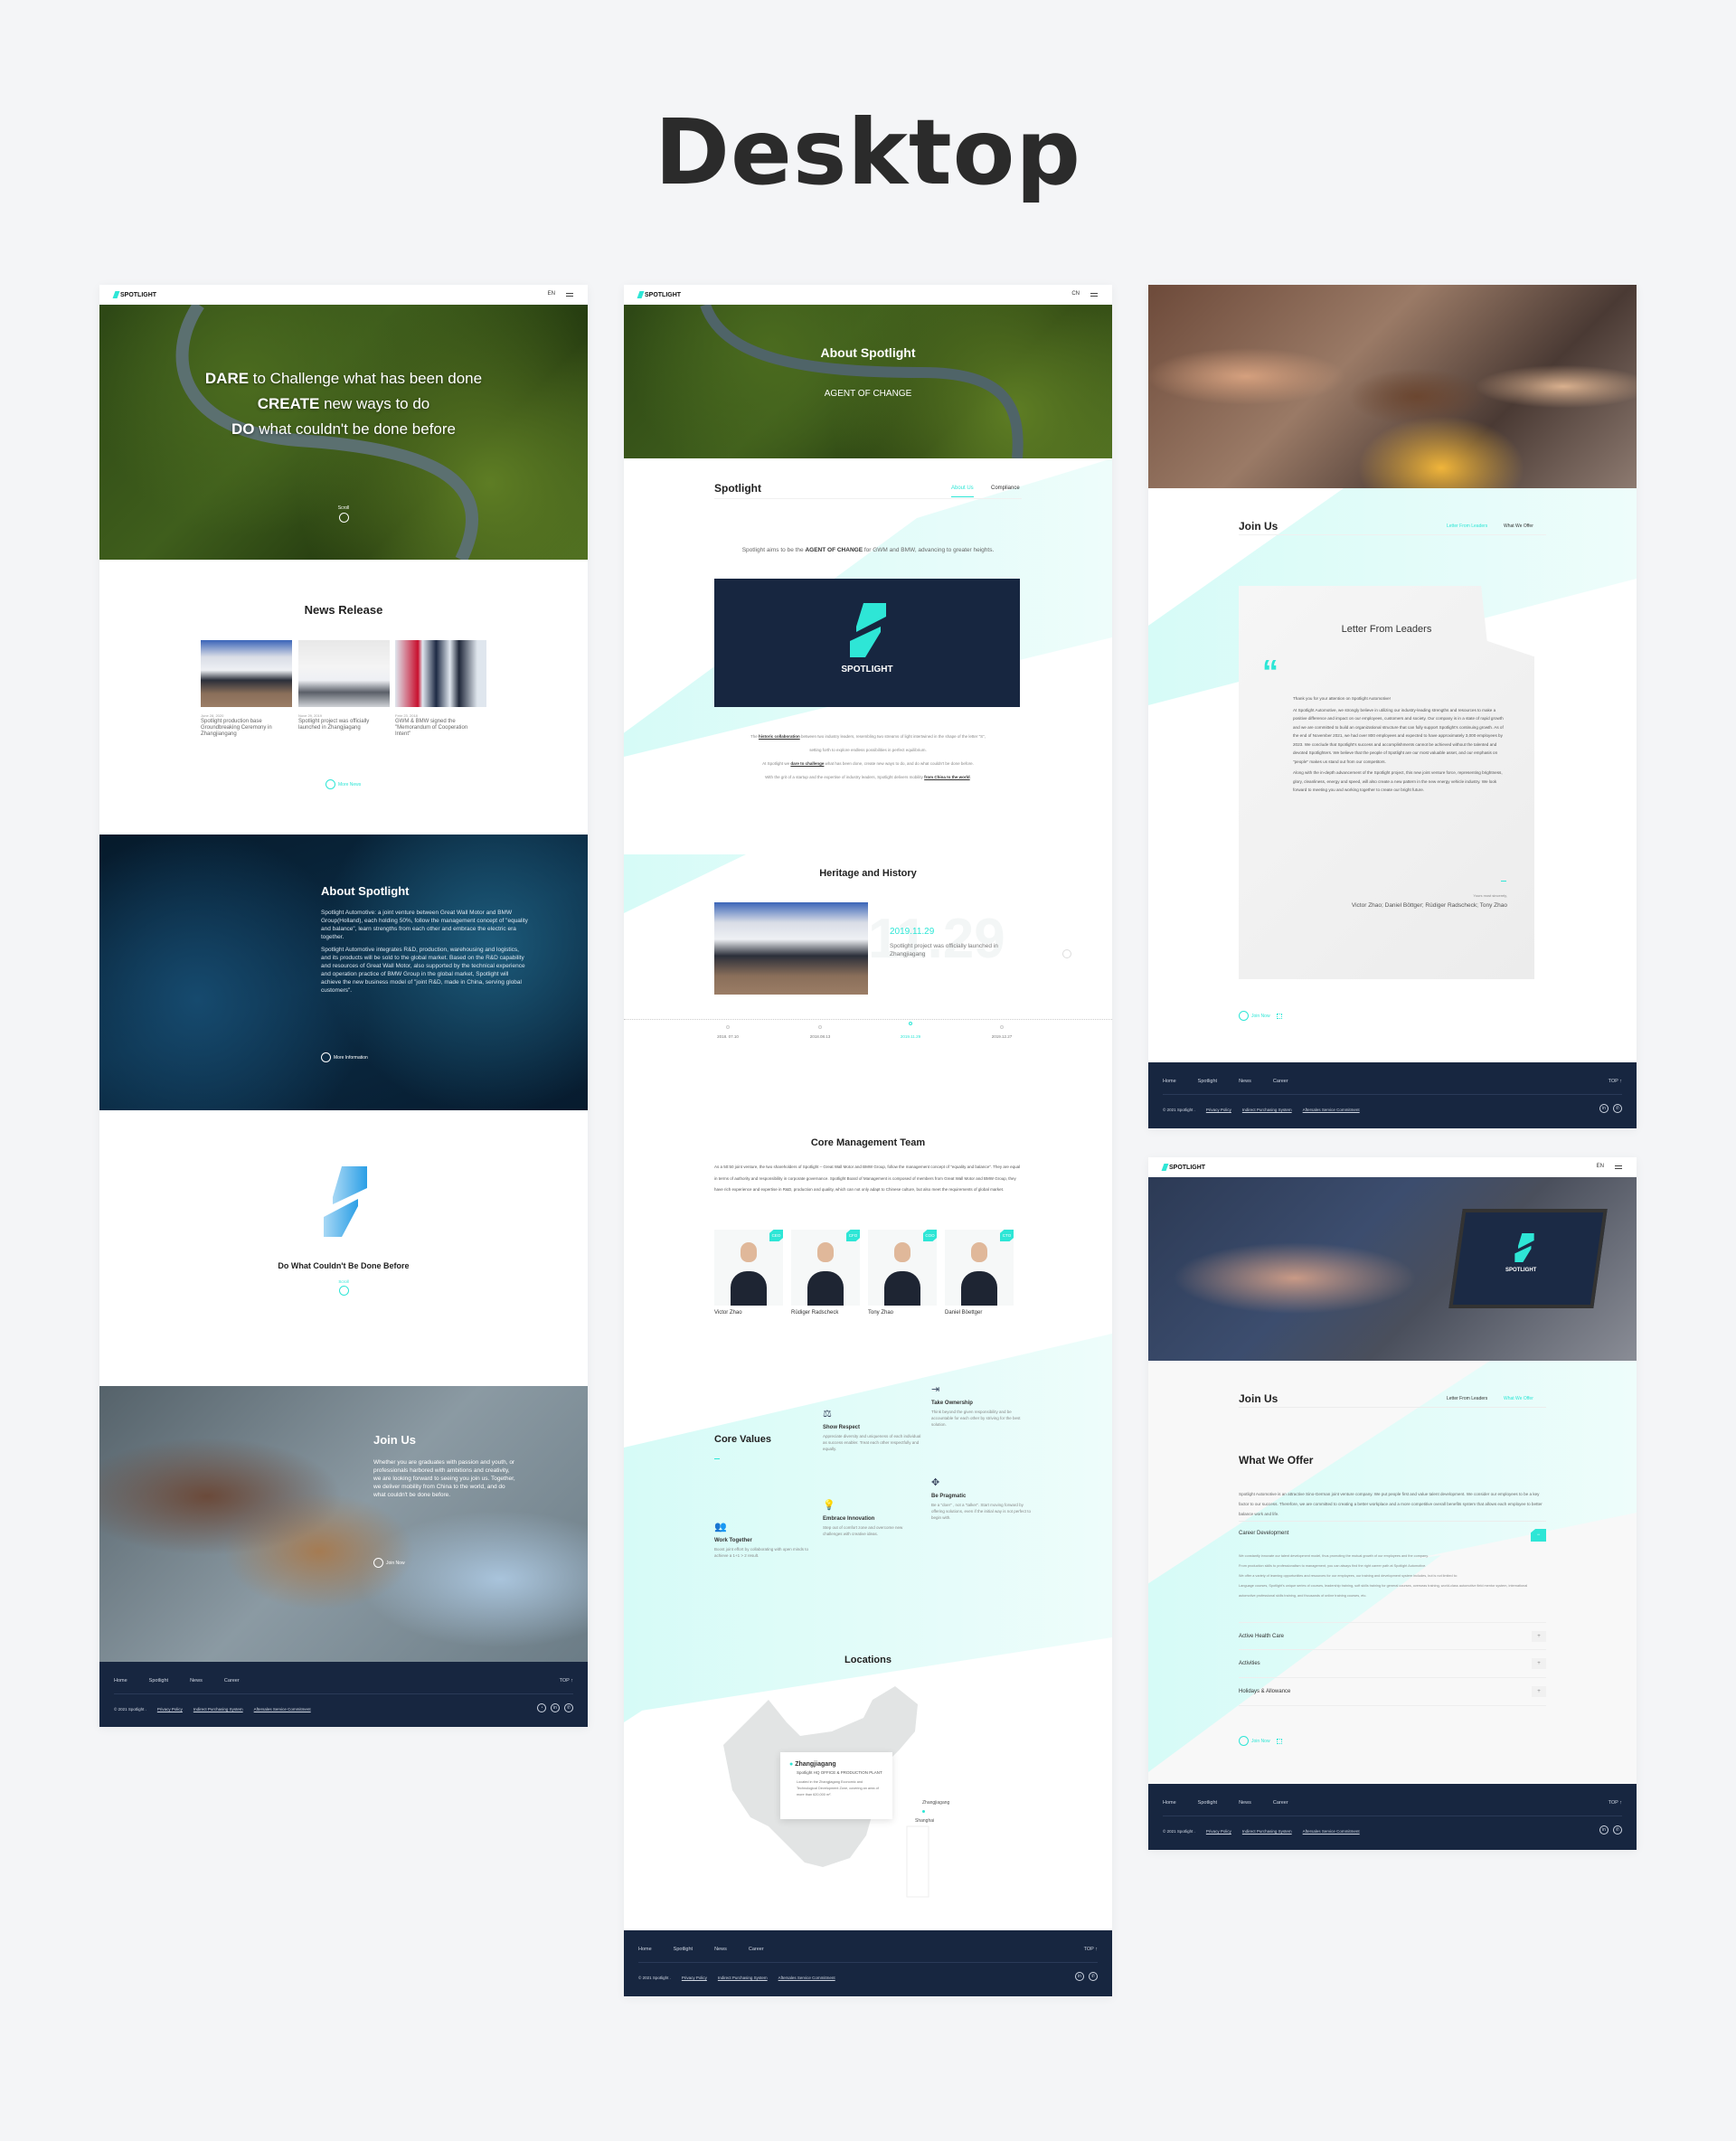 This screenshot has height=2141, width=1736. I want to click on team-member-photo: CFO, so click(826, 1268).